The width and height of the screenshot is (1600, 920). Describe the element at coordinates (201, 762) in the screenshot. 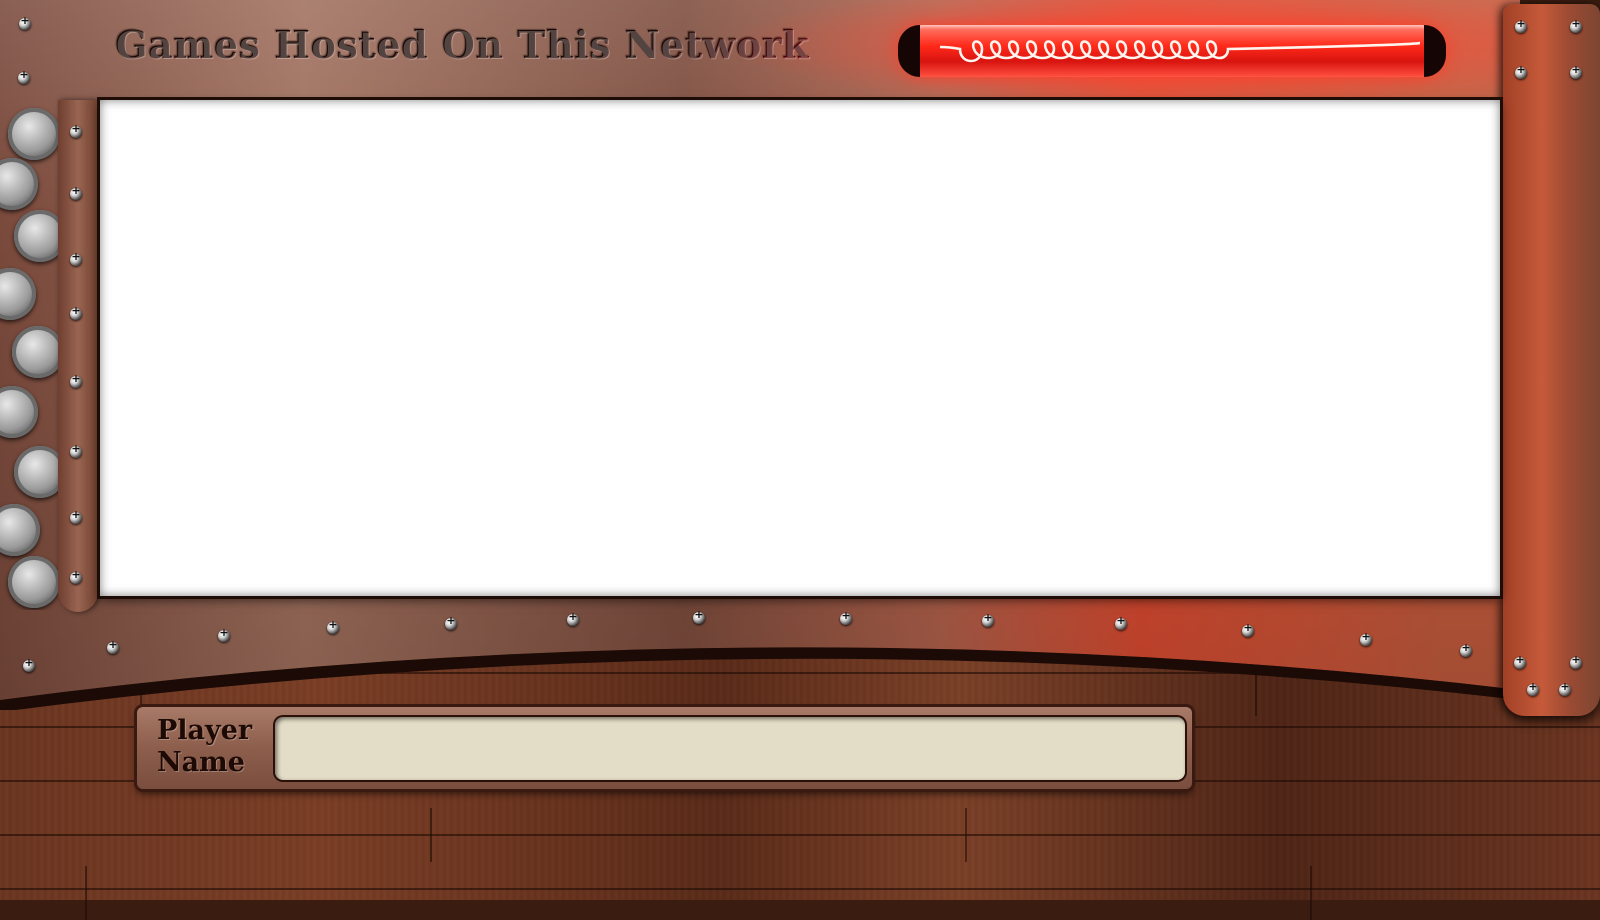

I see `player-name-label-line2: Name` at that location.